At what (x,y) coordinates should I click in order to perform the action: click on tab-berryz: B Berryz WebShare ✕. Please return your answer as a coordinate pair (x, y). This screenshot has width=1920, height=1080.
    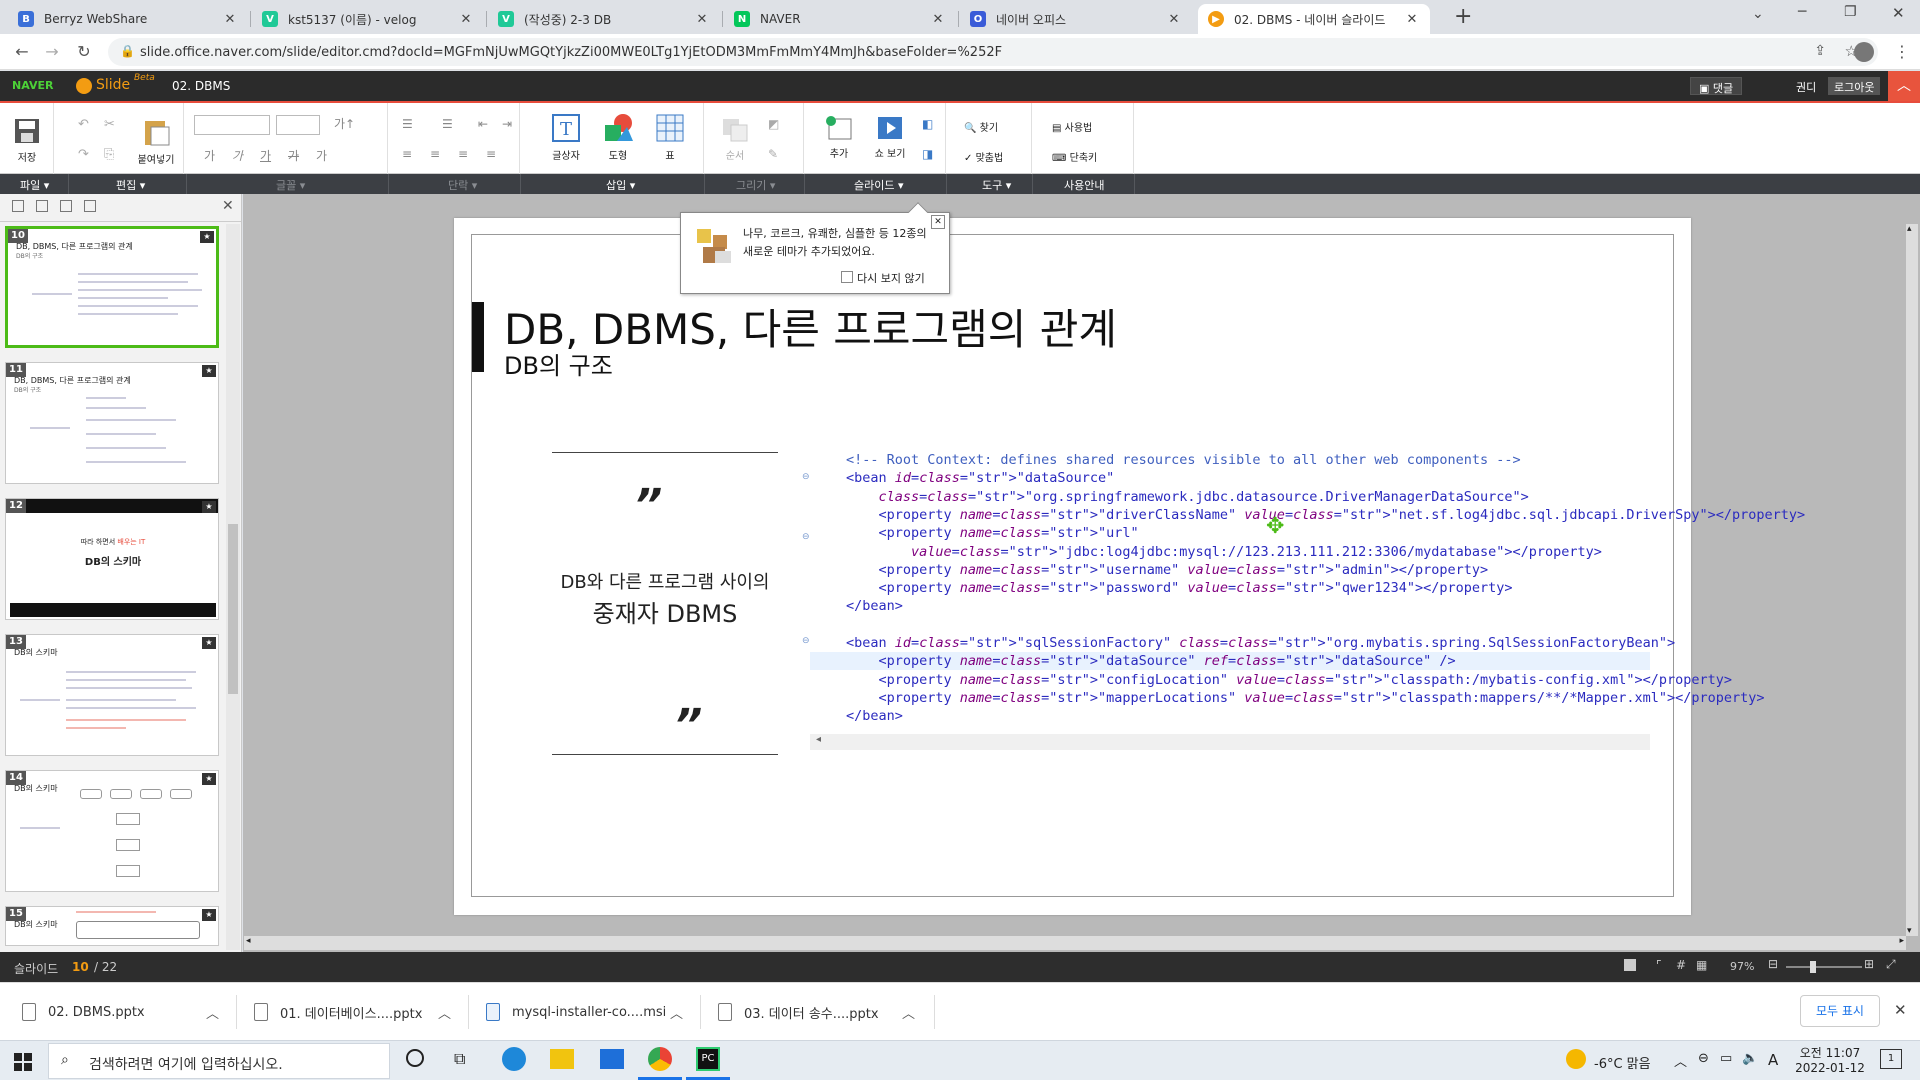
    Looking at the image, I should click on (128, 19).